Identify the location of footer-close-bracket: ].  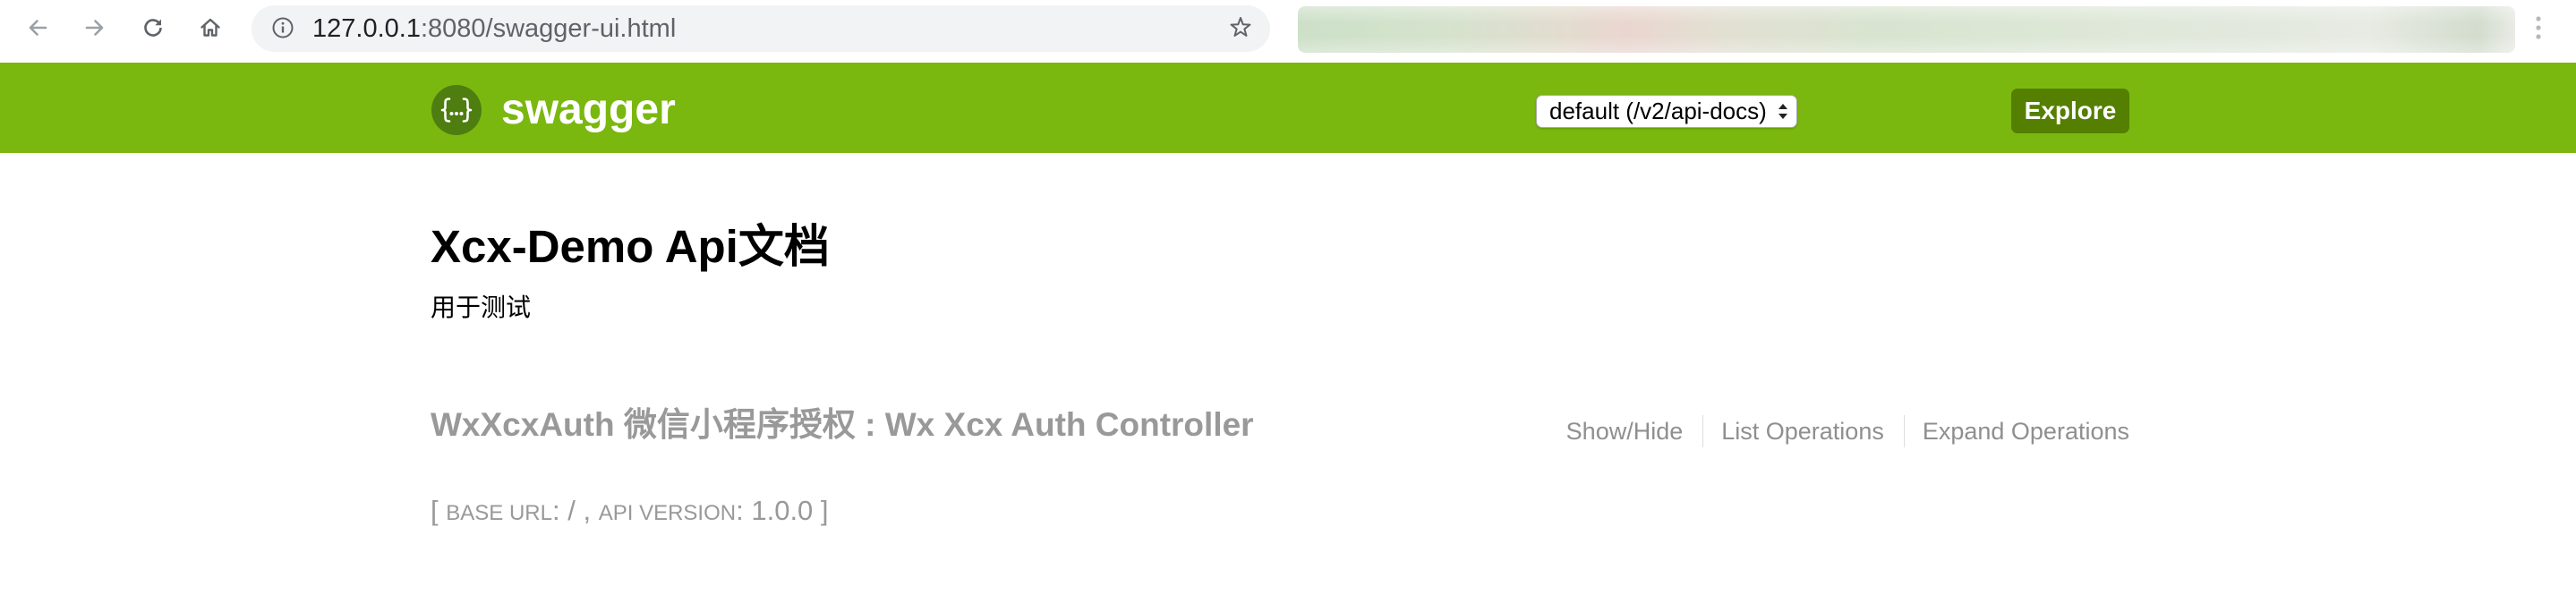
(824, 511).